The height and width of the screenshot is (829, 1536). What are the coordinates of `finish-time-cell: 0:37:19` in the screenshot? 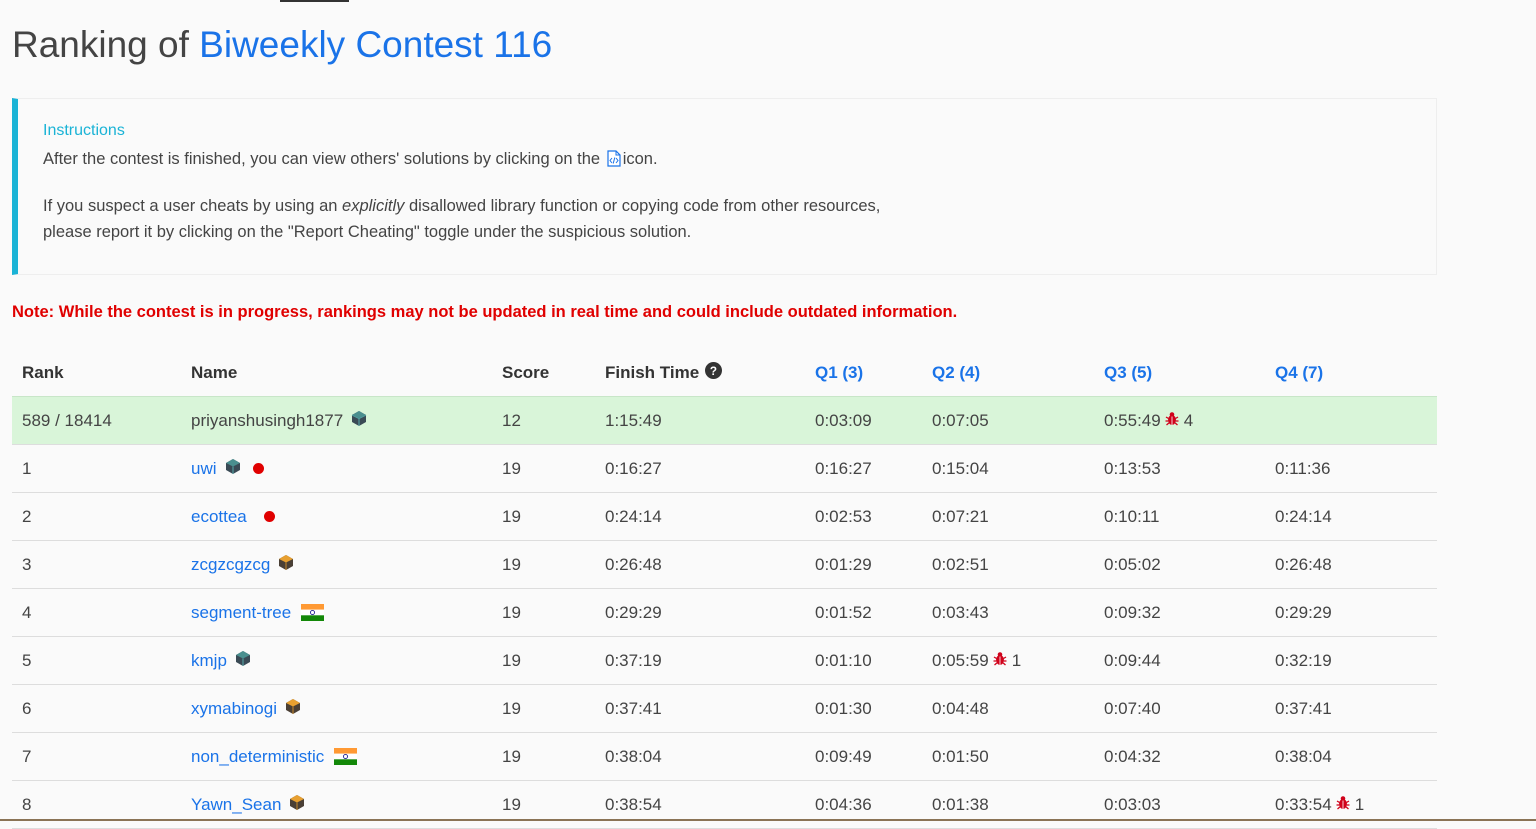 It's located at (633, 660).